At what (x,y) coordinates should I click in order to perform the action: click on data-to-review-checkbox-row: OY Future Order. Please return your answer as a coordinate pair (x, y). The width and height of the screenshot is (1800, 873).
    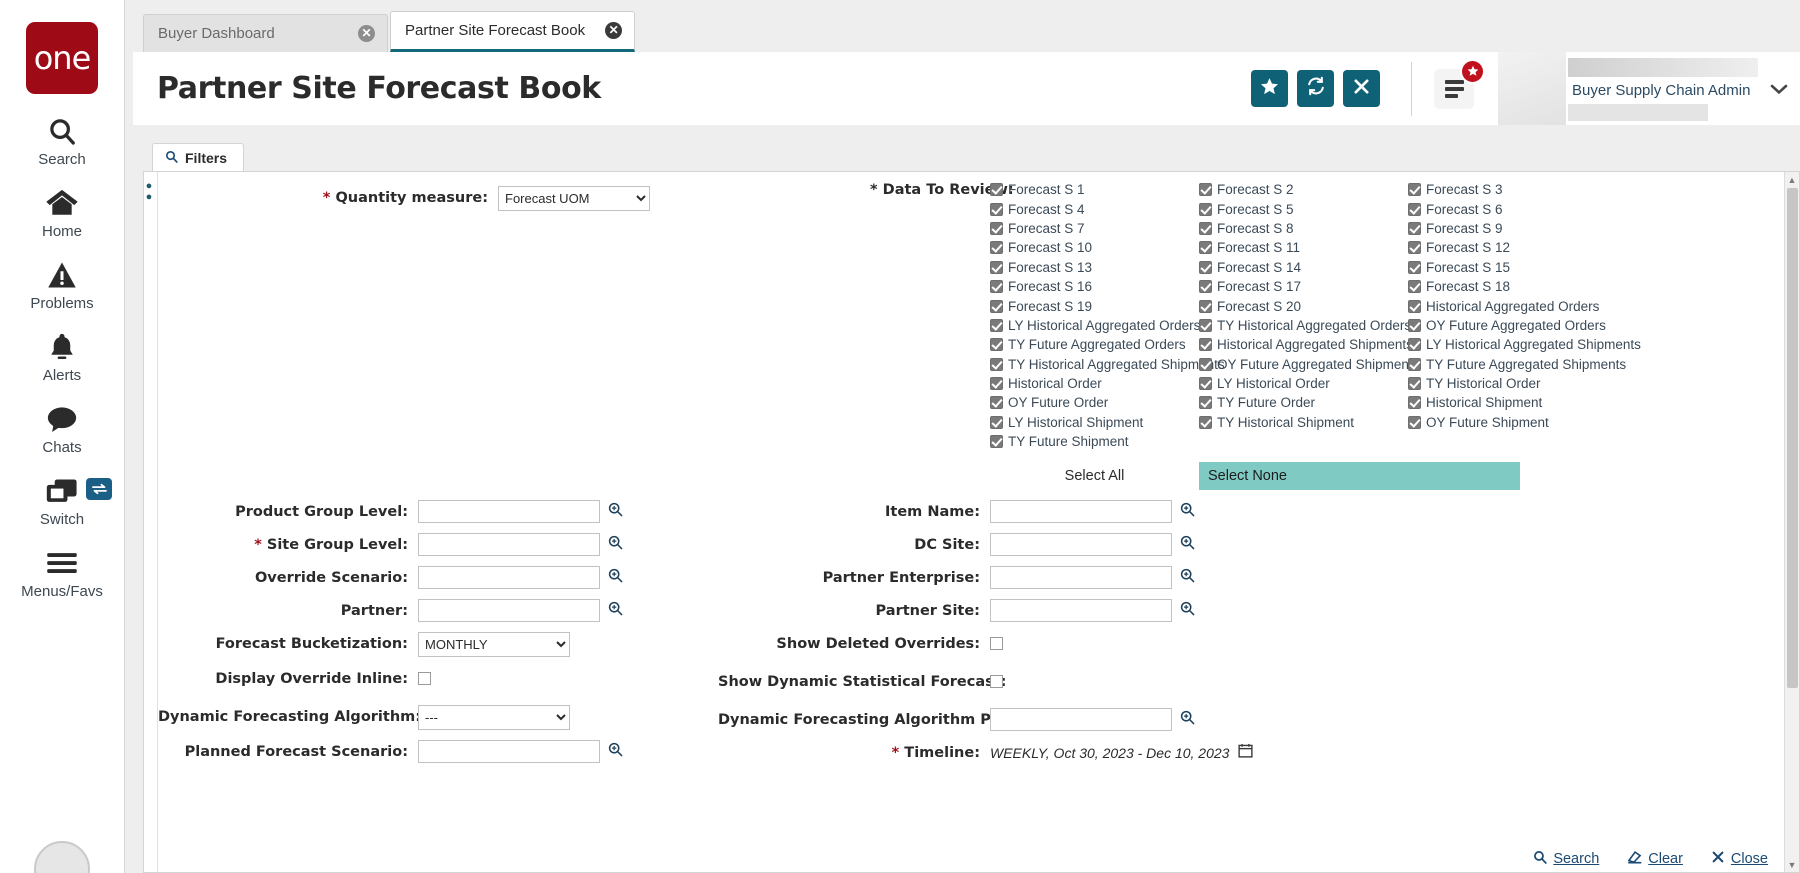
    Looking at the image, I should click on (1094, 402).